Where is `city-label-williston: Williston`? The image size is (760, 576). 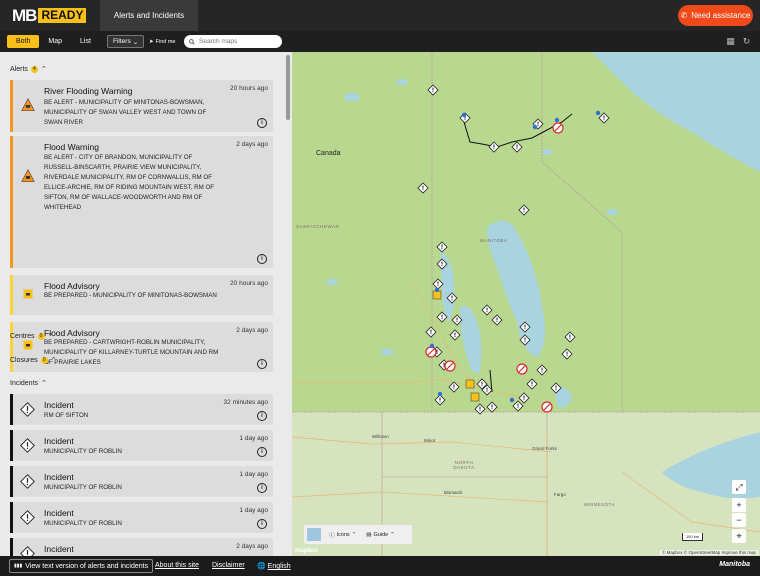
city-label-williston: Williston is located at coordinates (380, 436).